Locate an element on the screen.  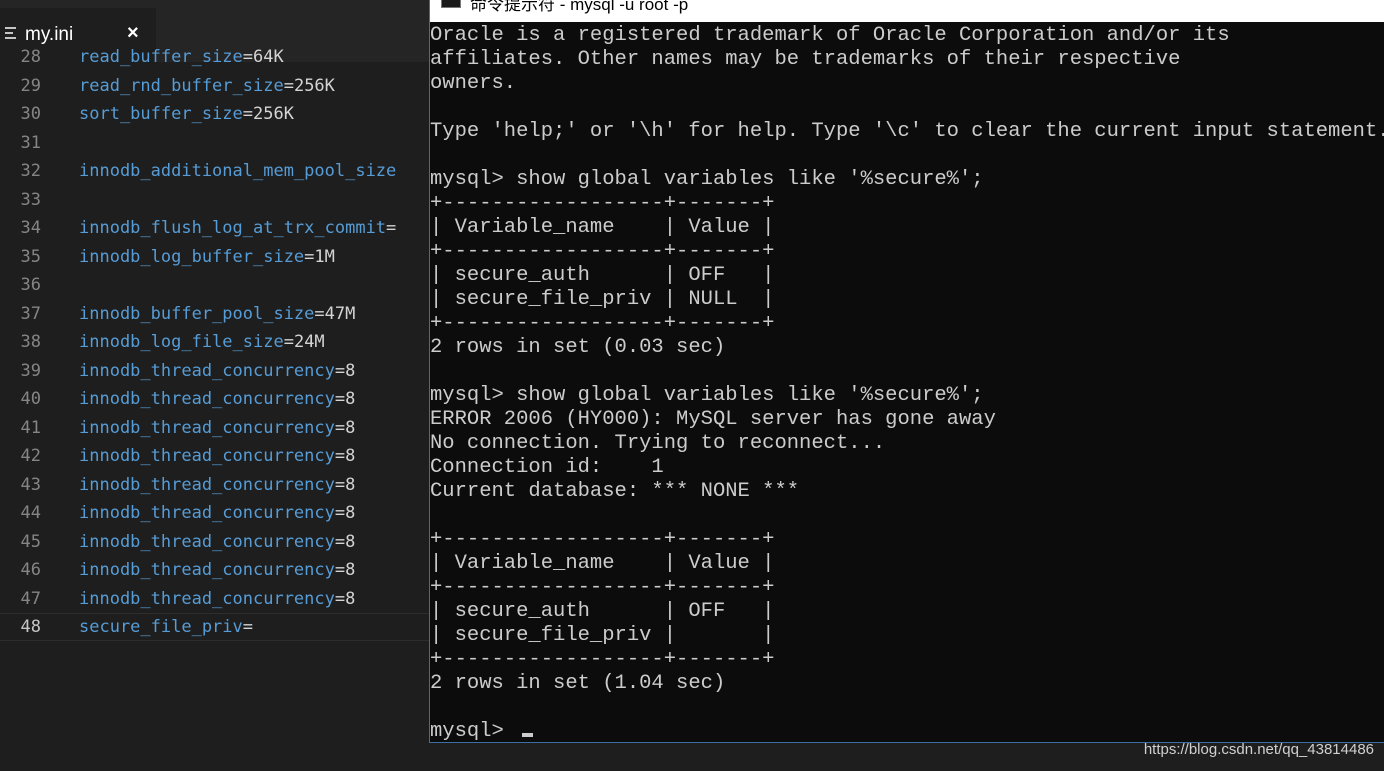
terminal-line: | secure_auth | OFF | is located at coordinates (907, 612).